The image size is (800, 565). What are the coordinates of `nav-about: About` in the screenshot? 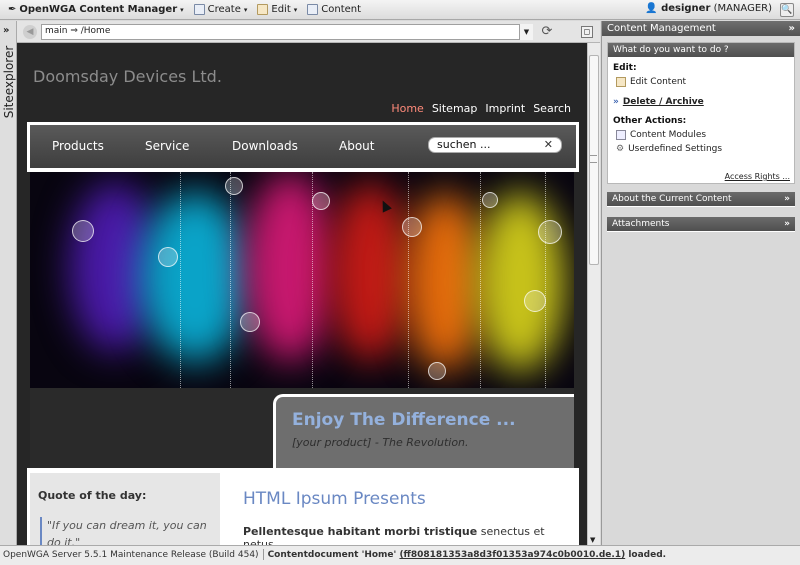 It's located at (356, 146).